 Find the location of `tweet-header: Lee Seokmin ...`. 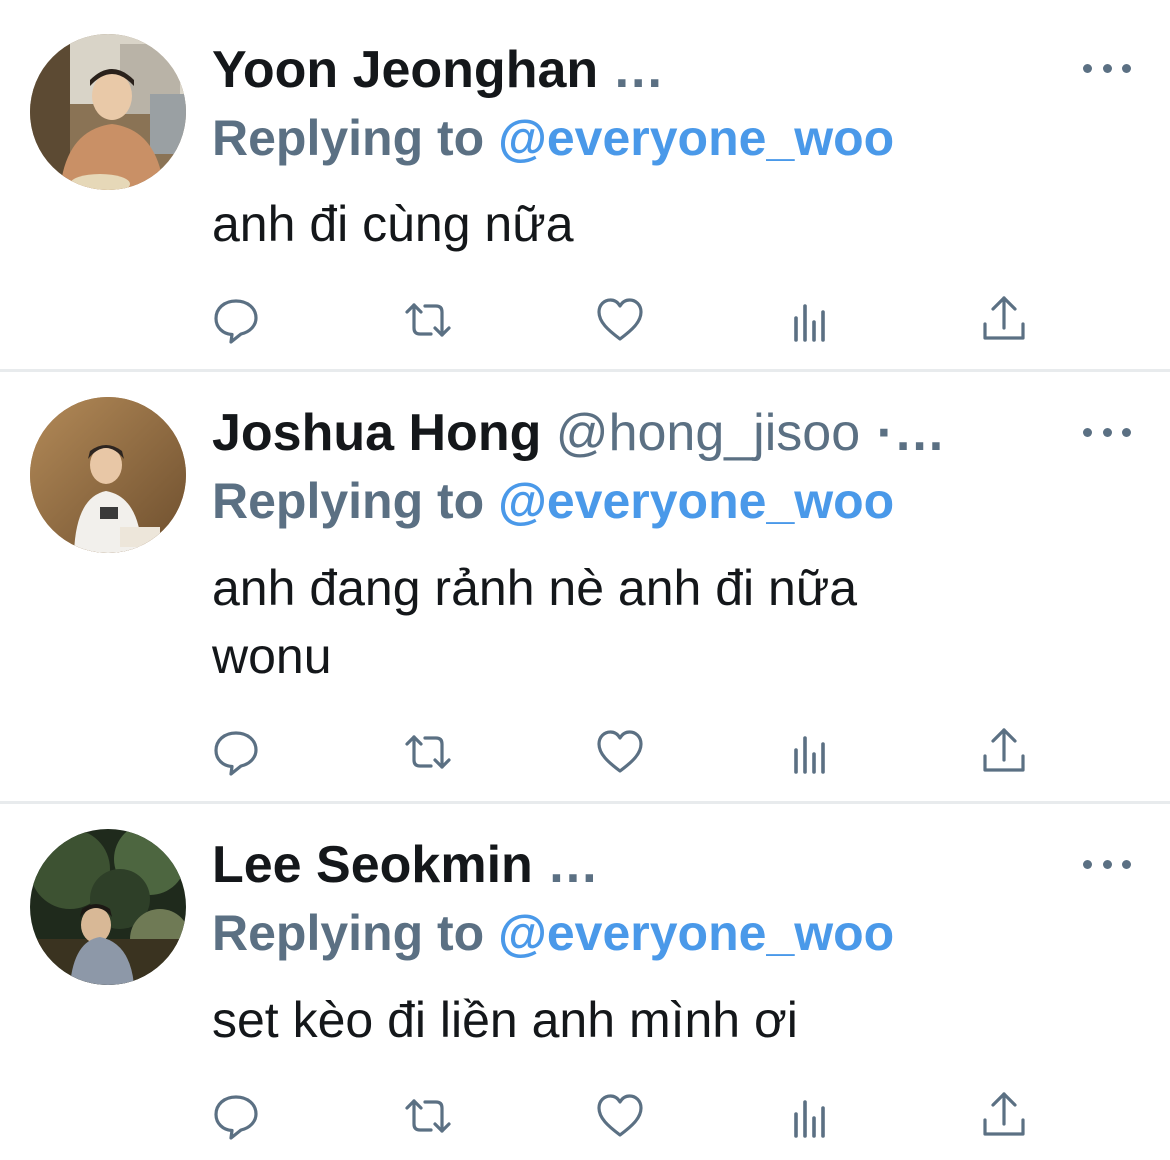

tweet-header: Lee Seokmin ... is located at coordinates (636, 865).